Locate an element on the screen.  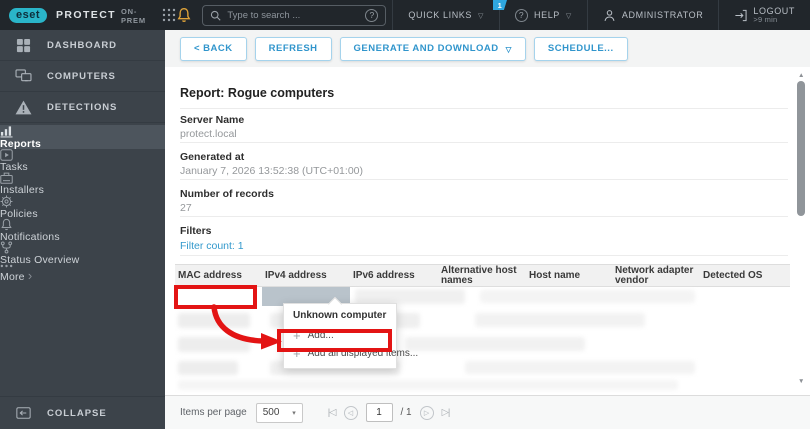
eset-logo: eset PROTECT ON-PREM is located at coordinates (73, 15).